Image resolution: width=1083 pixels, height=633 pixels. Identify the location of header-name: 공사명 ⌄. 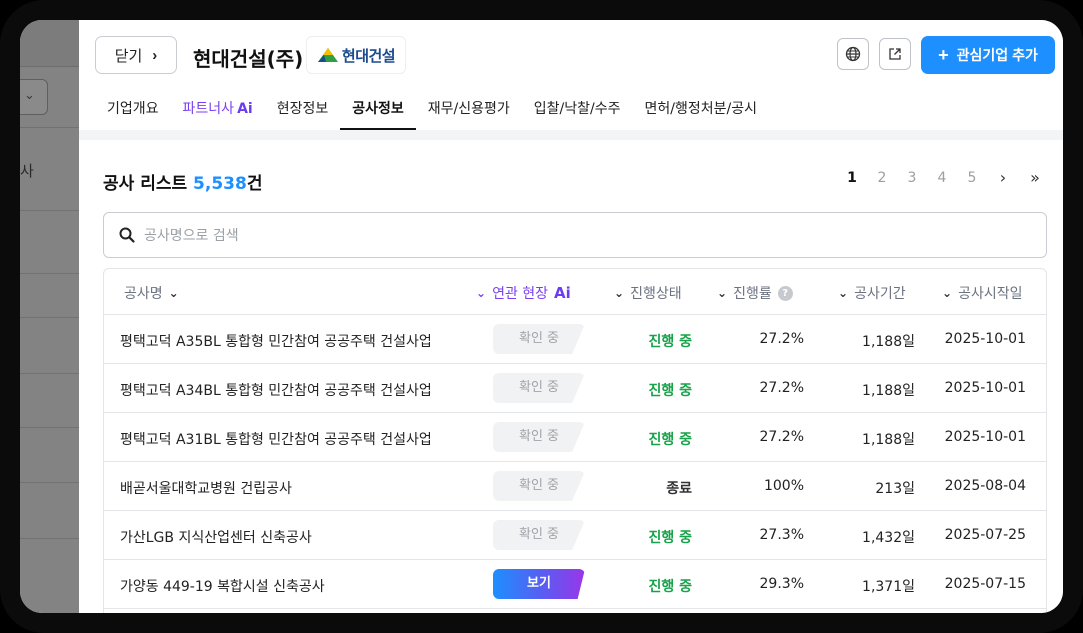
(151, 293).